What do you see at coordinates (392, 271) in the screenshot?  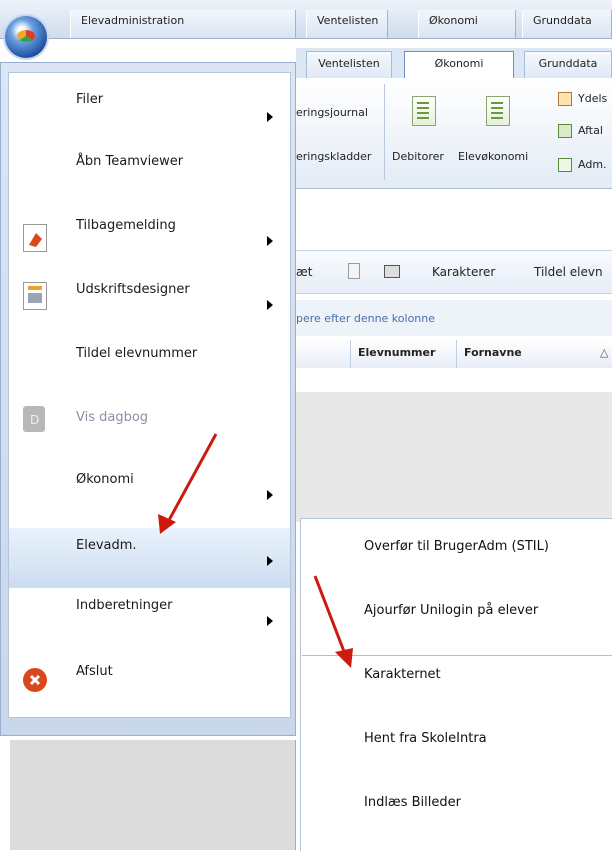 I see `printer-icon` at bounding box center [392, 271].